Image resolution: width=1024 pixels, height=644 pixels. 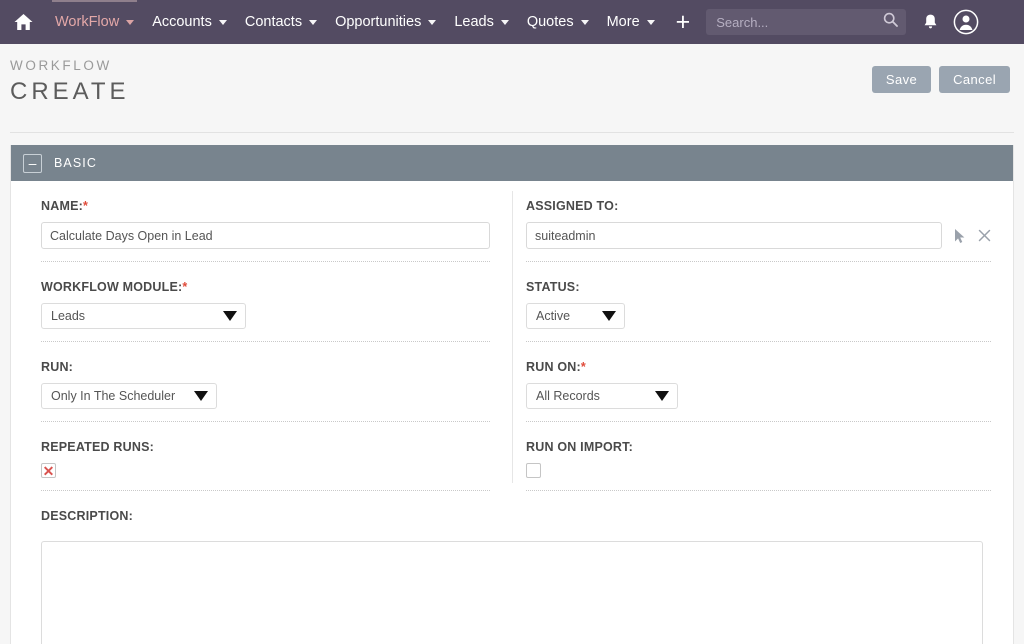 What do you see at coordinates (265, 302) in the screenshot?
I see `field-workflow-module: WORKFLOW MODULE:* Leads` at bounding box center [265, 302].